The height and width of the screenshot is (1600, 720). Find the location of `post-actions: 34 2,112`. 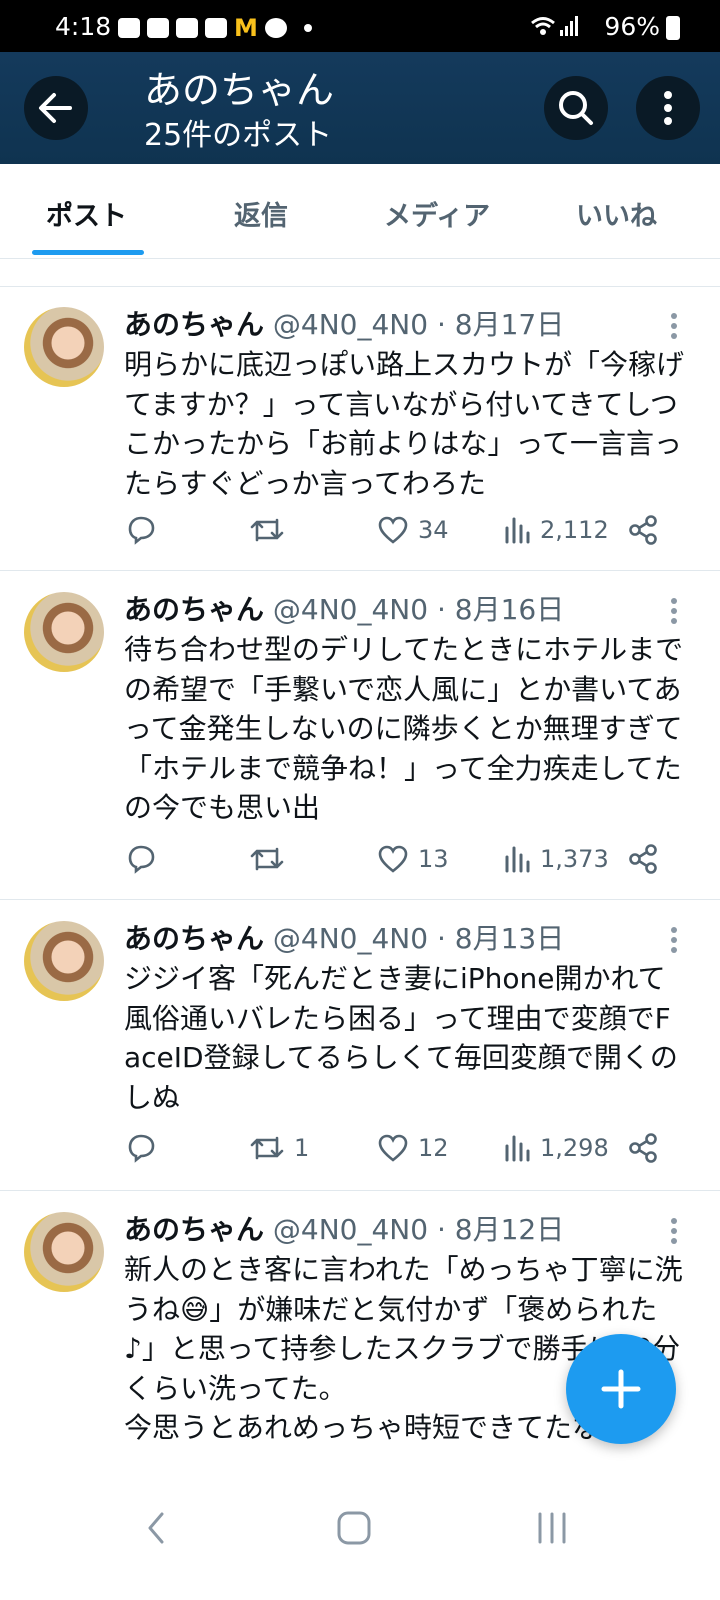

post-actions: 34 2,112 is located at coordinates (360, 533).